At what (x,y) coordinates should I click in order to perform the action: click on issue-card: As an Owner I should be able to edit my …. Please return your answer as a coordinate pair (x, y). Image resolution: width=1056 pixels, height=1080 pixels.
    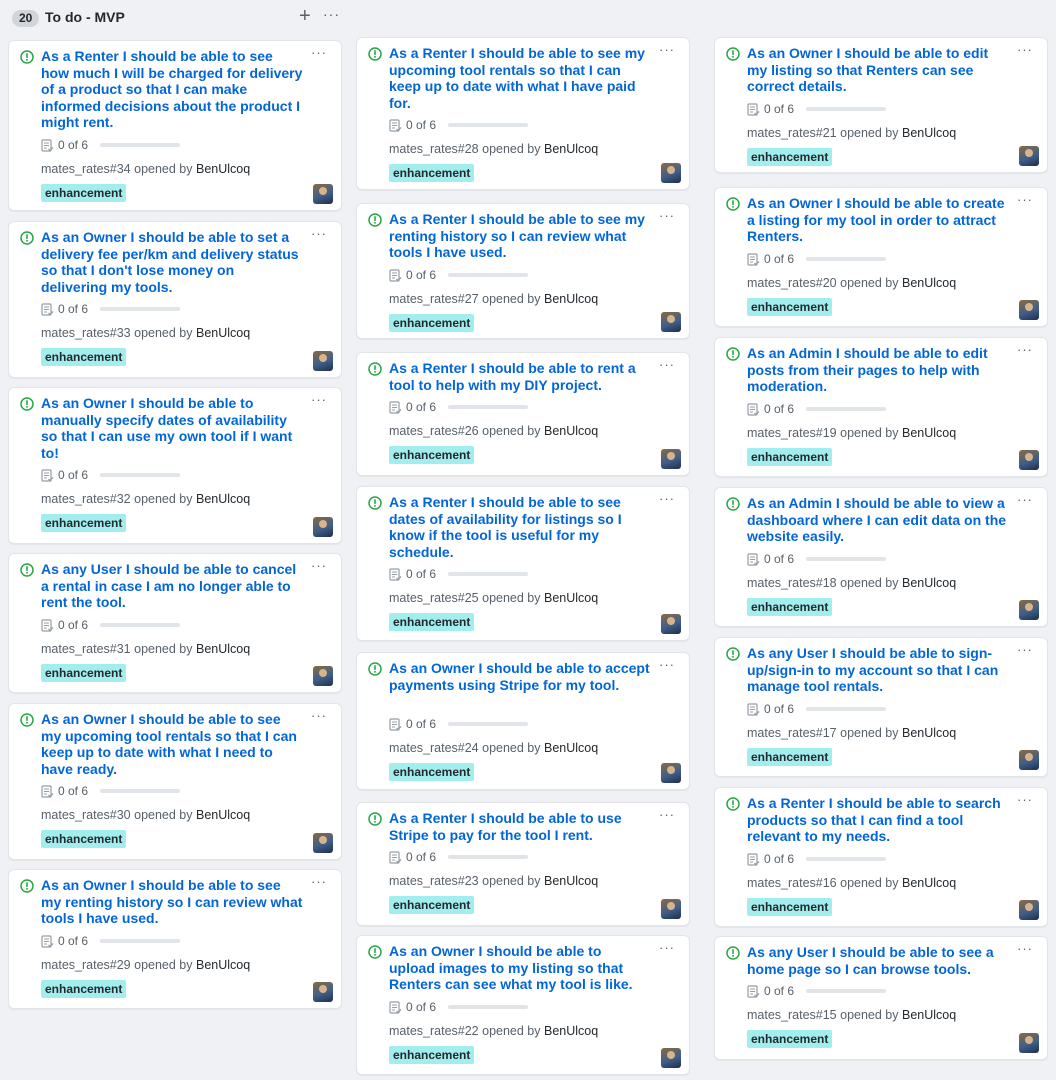
    Looking at the image, I should click on (881, 105).